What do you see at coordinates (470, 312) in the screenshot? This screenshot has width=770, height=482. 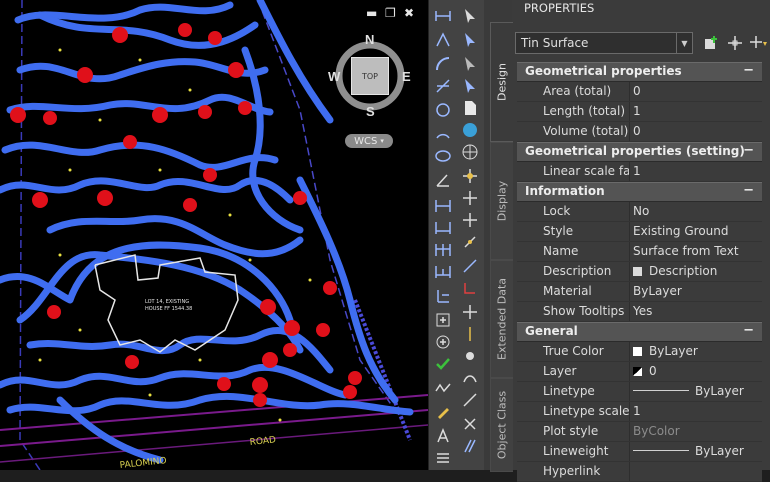 I see `snap-node-icon` at bounding box center [470, 312].